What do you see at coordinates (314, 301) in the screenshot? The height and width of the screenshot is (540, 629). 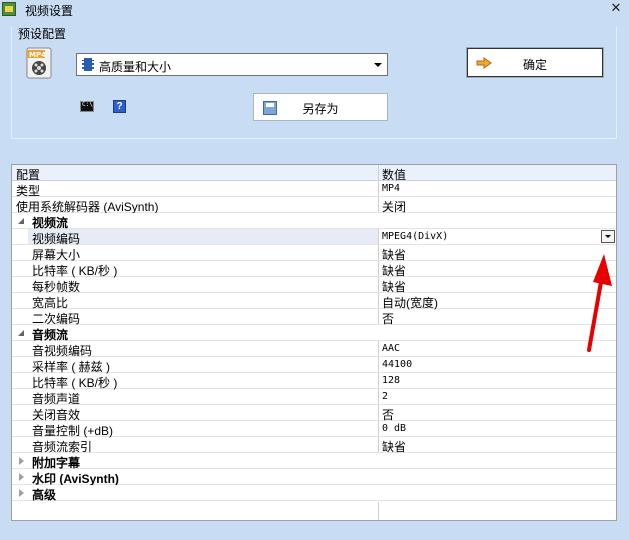 I see `table-row: 宽高比 自动(宽度)` at bounding box center [314, 301].